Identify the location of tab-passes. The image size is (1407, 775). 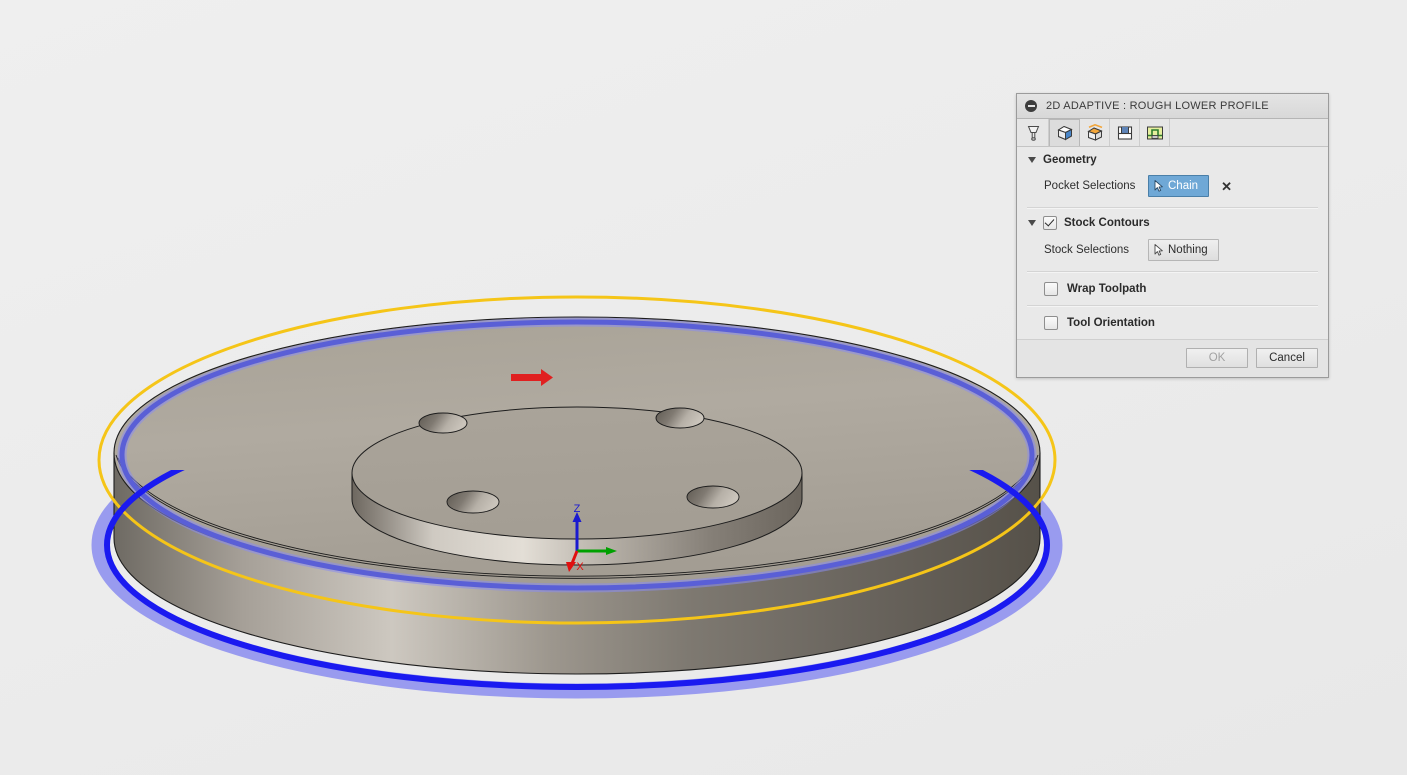
(1125, 132).